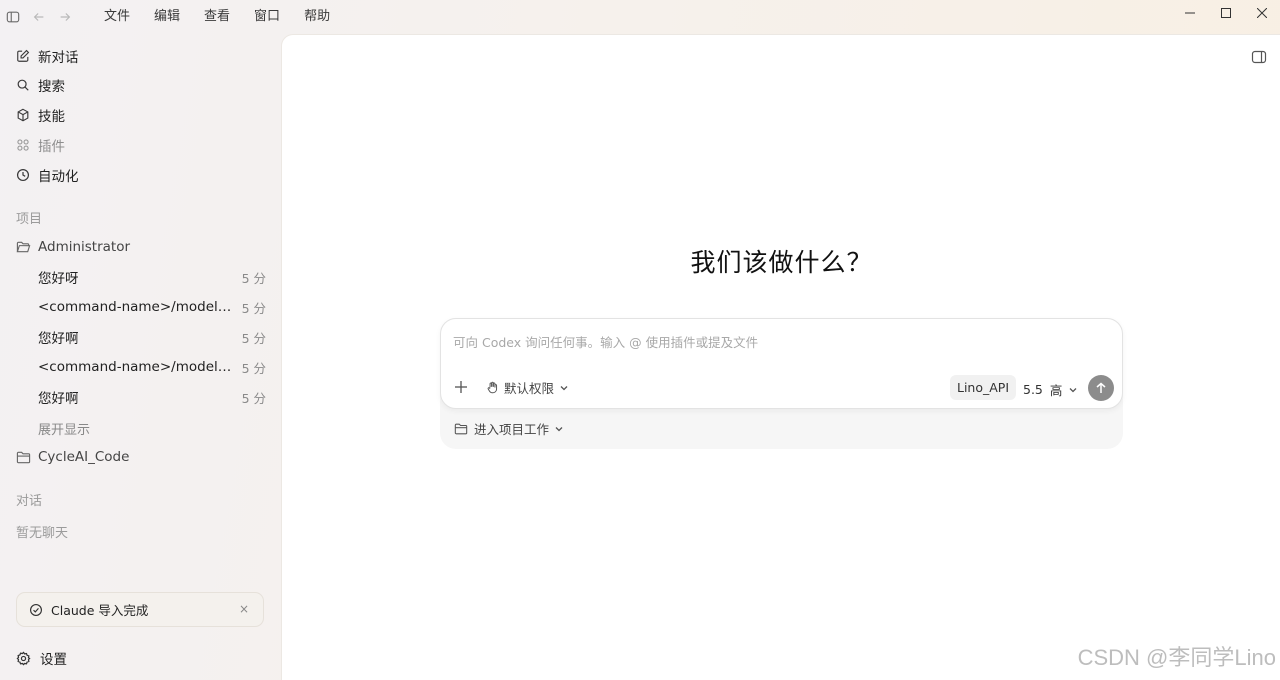  What do you see at coordinates (512, 429) in the screenshot?
I see `workspace-label: 进入项目工作` at bounding box center [512, 429].